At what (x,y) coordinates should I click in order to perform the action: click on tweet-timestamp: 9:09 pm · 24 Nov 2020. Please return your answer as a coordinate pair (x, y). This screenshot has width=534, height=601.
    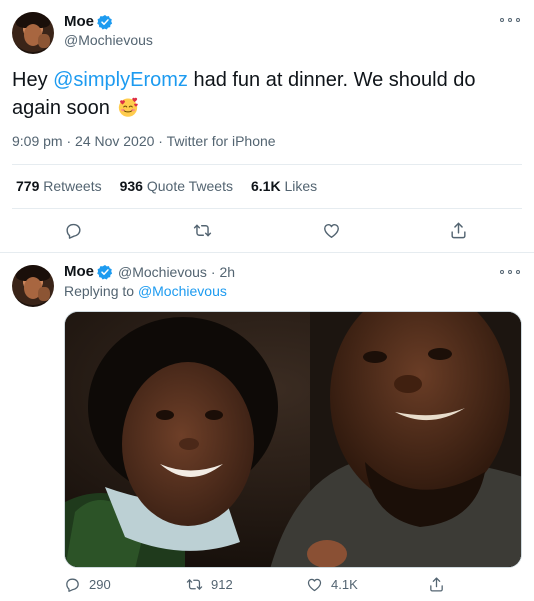
    Looking at the image, I should click on (83, 141).